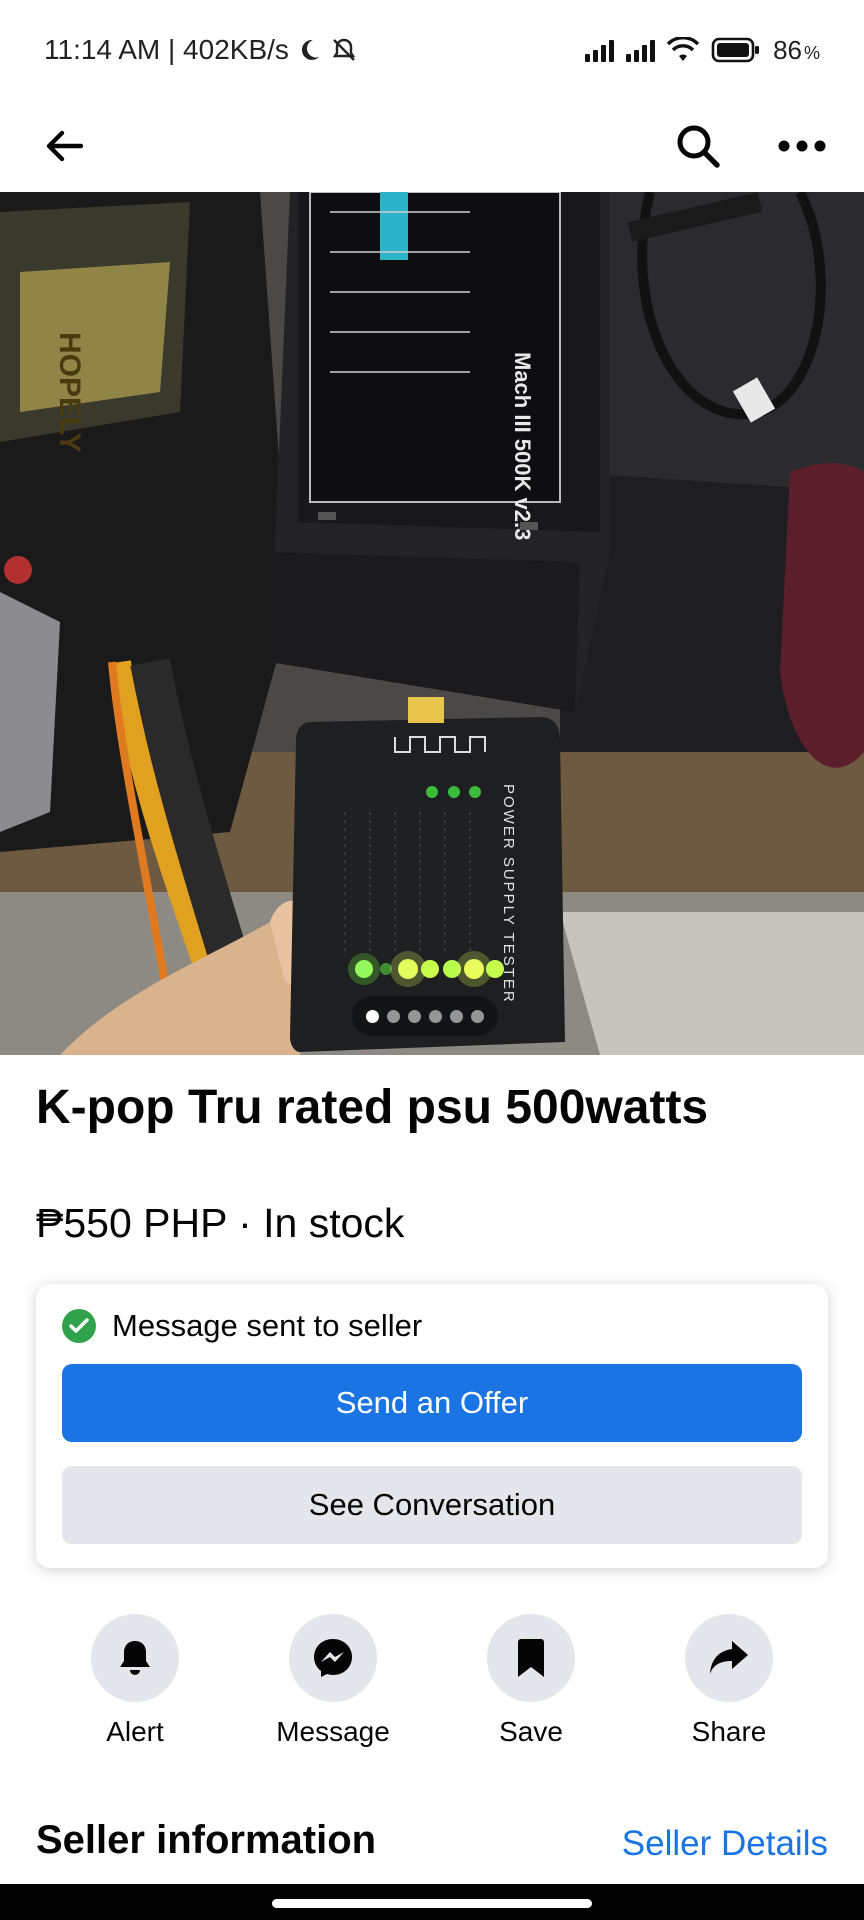  I want to click on home-indicator, so click(432, 1903).